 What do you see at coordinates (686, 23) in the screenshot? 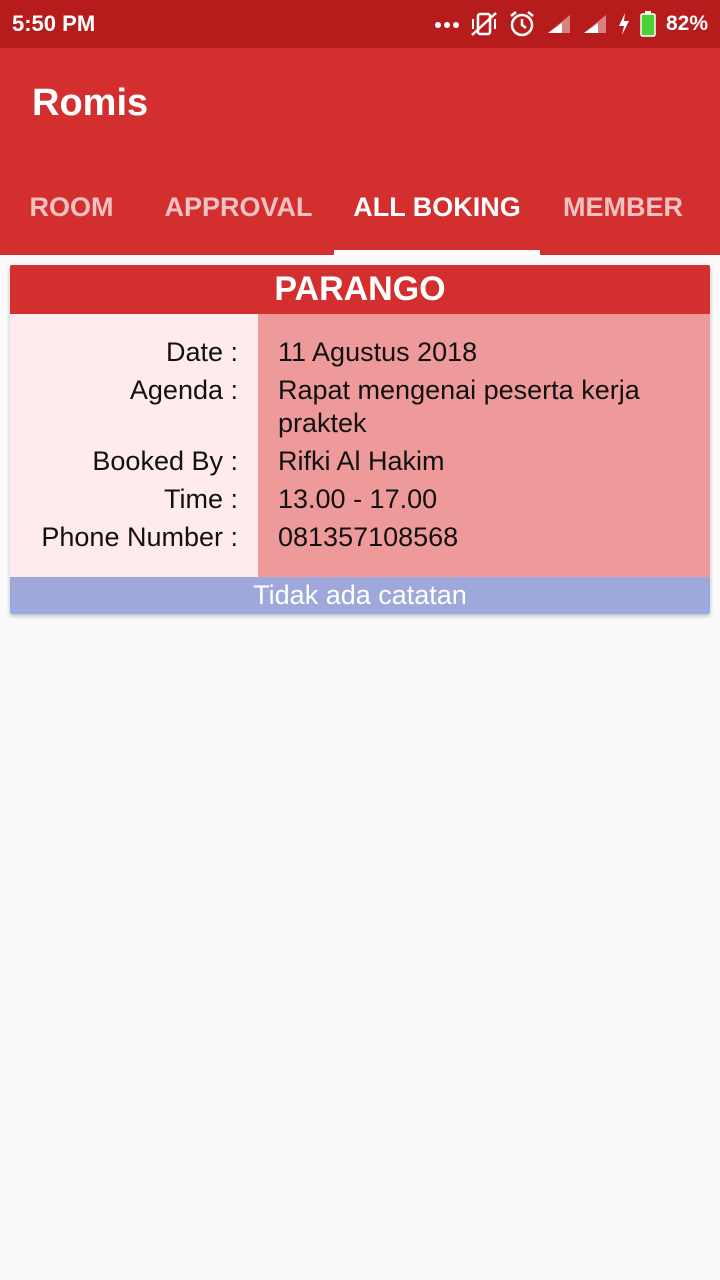
I see `battery-percent: 82%` at bounding box center [686, 23].